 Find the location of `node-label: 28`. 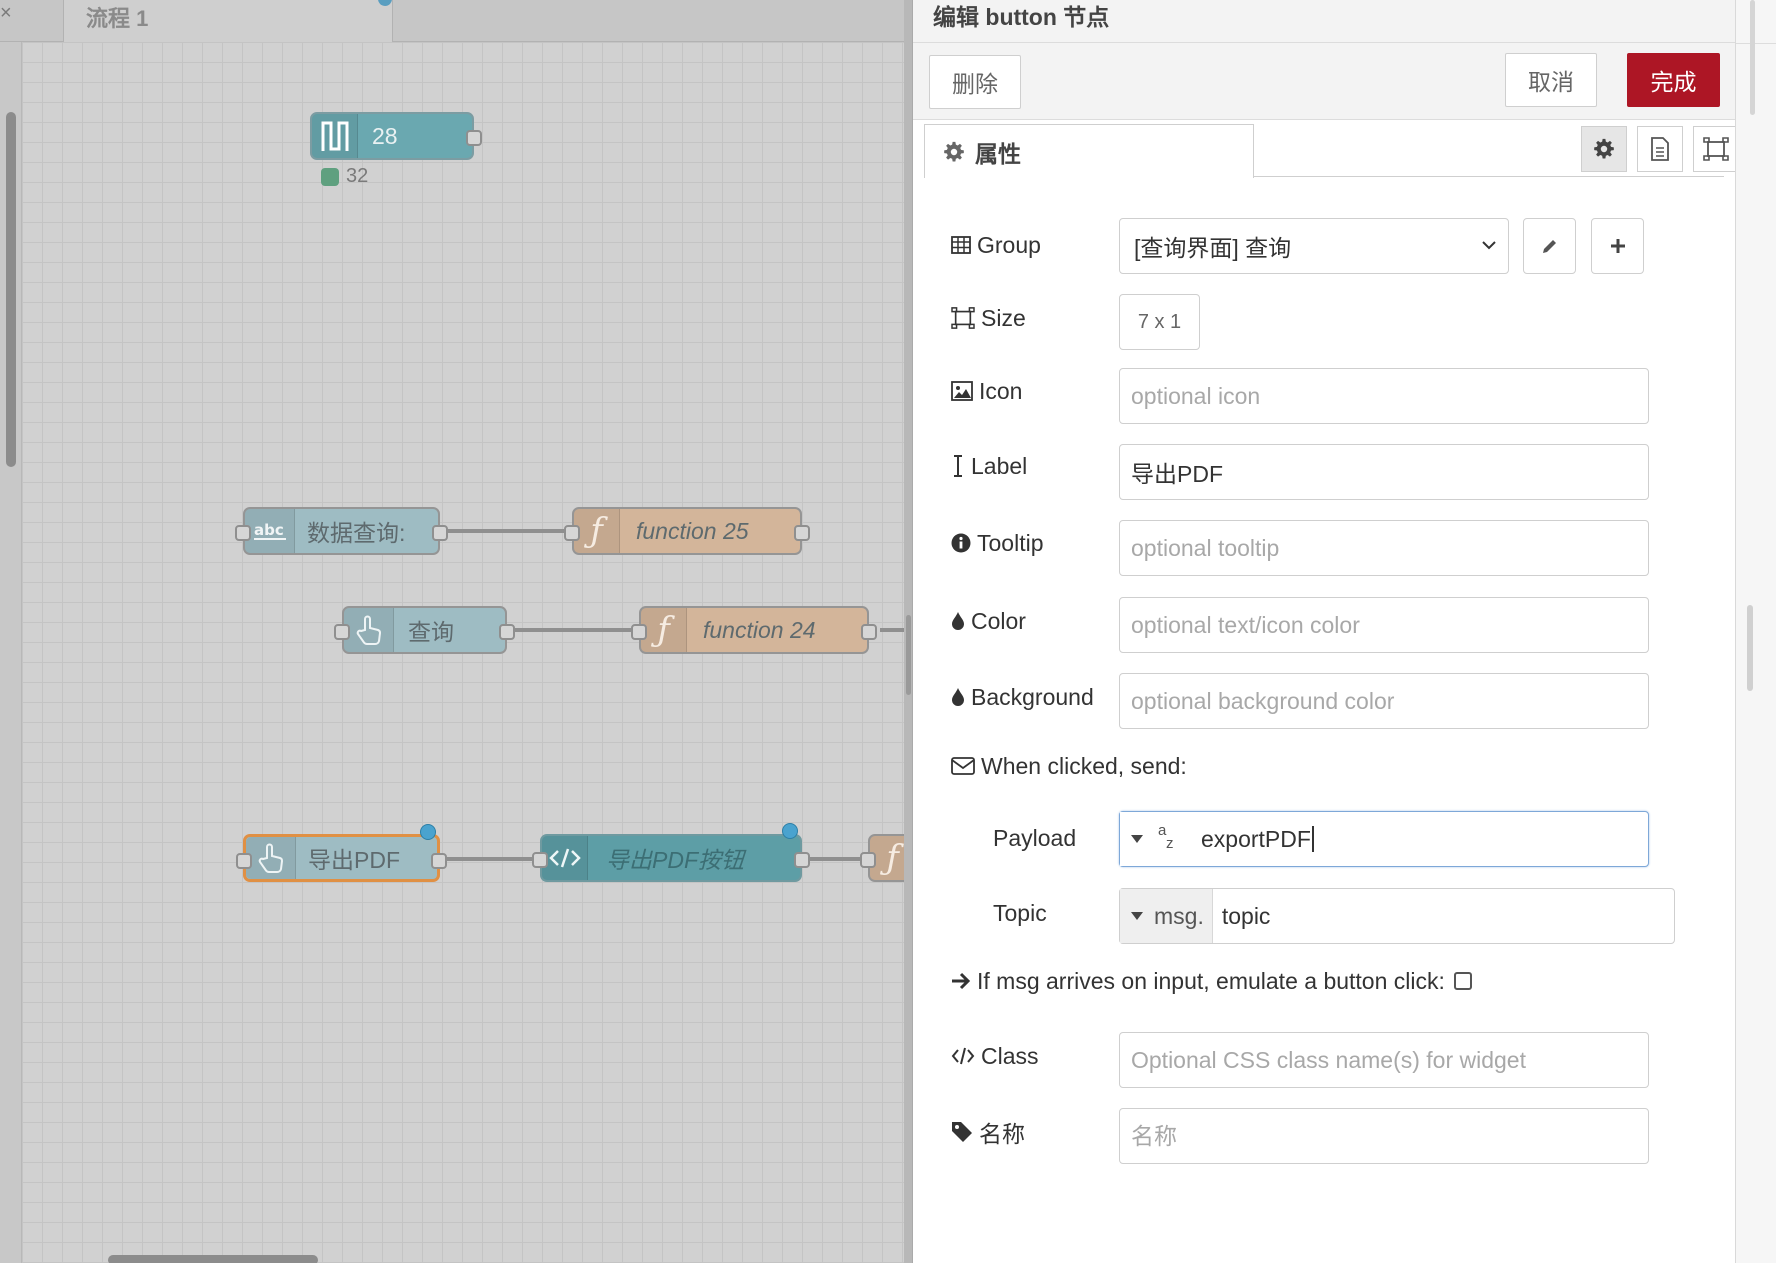

node-label: 28 is located at coordinates (385, 135).